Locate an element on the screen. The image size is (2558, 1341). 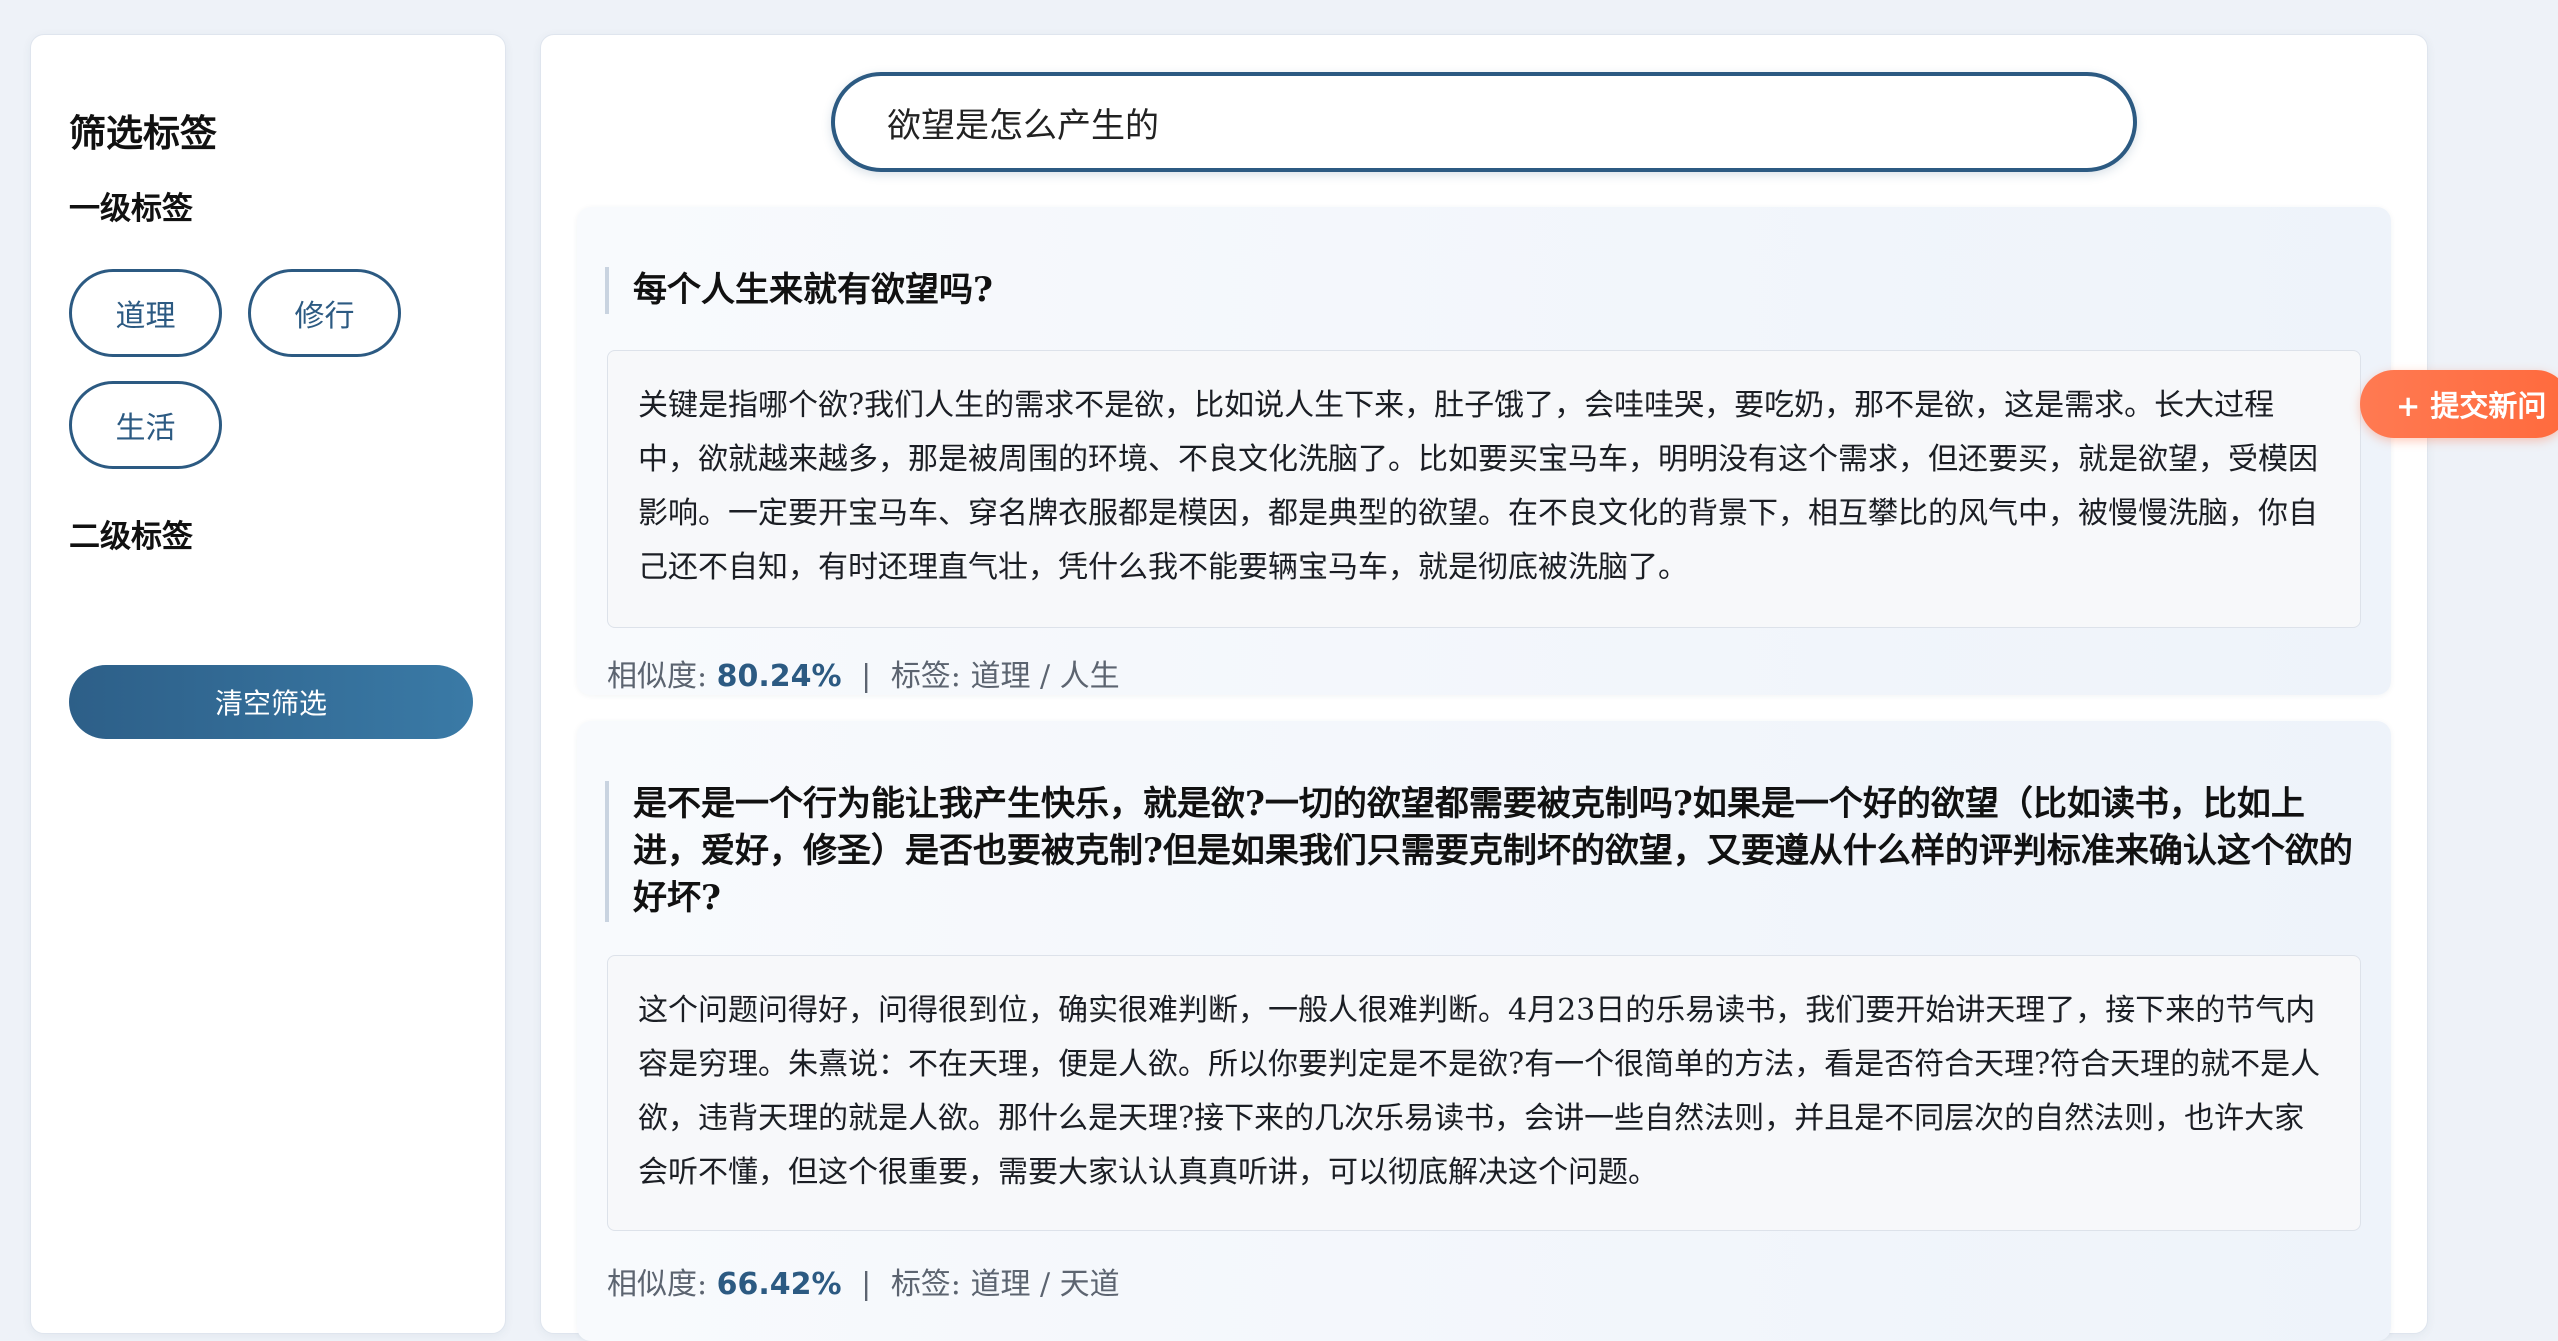
level1-tag-list: 道理 修行 生活 is located at coordinates (269, 369).